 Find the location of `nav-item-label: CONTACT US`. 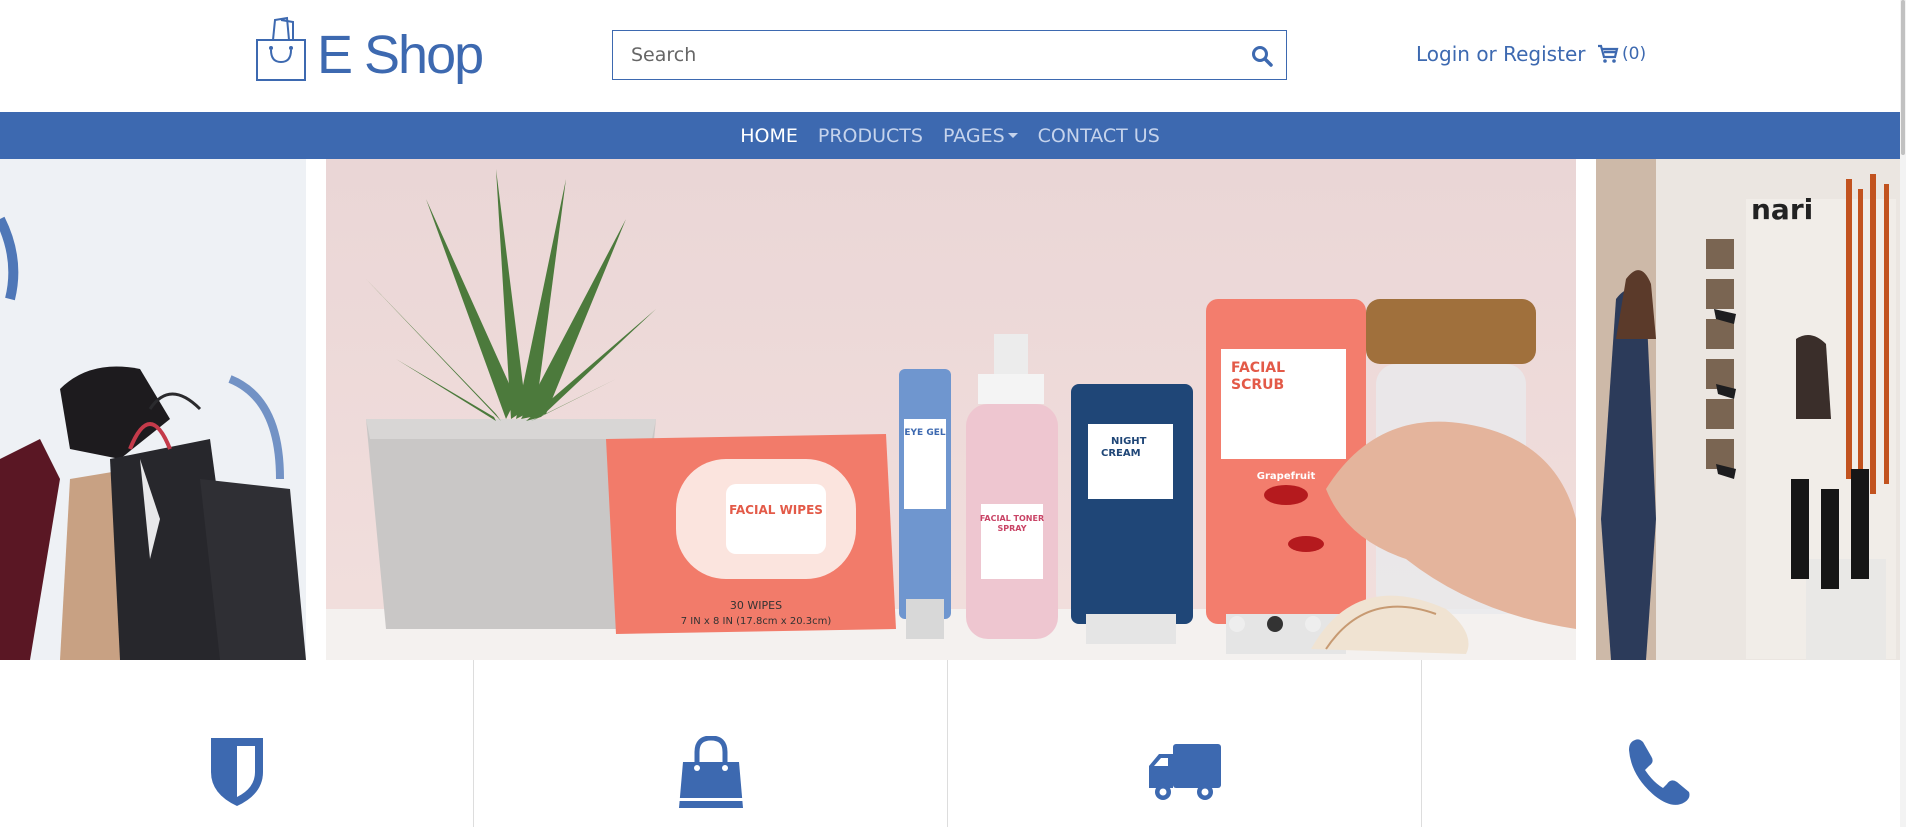

nav-item-label: CONTACT US is located at coordinates (1098, 135).